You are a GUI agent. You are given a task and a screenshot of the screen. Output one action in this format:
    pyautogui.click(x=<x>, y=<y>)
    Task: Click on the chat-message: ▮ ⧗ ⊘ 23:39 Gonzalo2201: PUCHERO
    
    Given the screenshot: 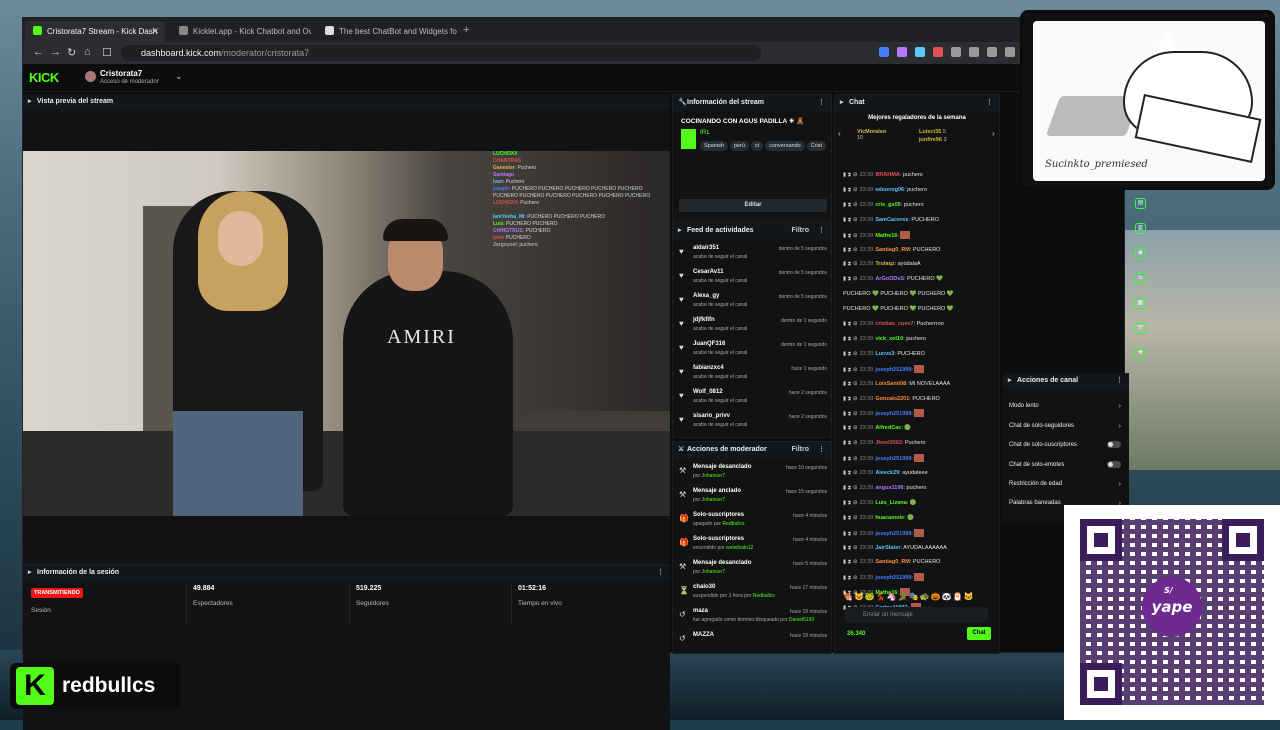 What is the action you would take?
    pyautogui.click(x=918, y=399)
    